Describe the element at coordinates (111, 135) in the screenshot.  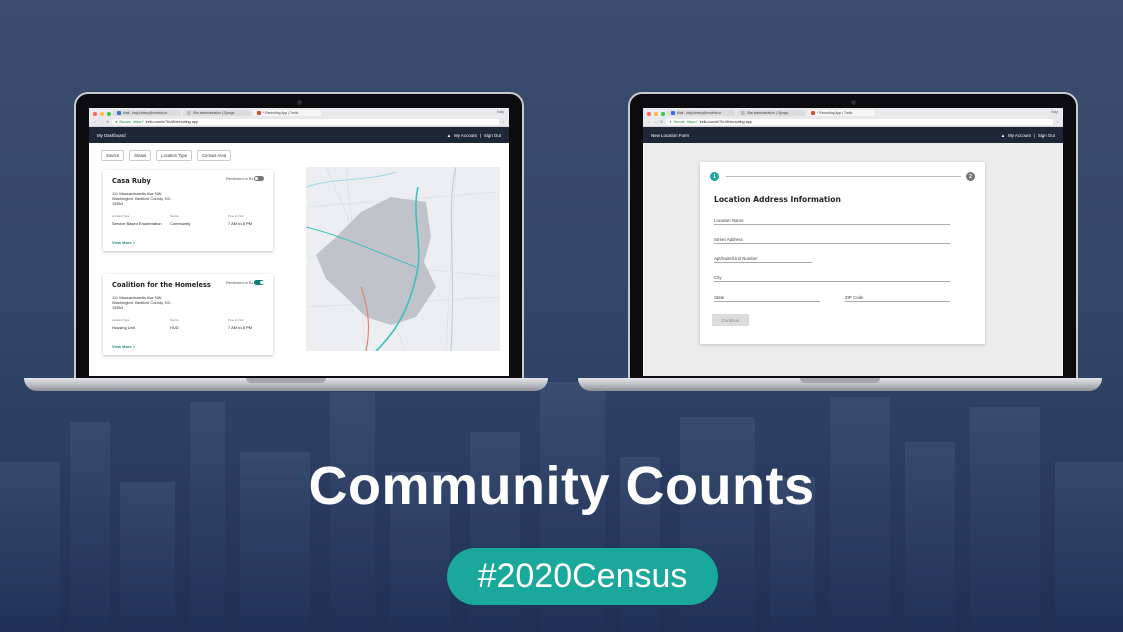
I see `nav-title: My Dashboard` at that location.